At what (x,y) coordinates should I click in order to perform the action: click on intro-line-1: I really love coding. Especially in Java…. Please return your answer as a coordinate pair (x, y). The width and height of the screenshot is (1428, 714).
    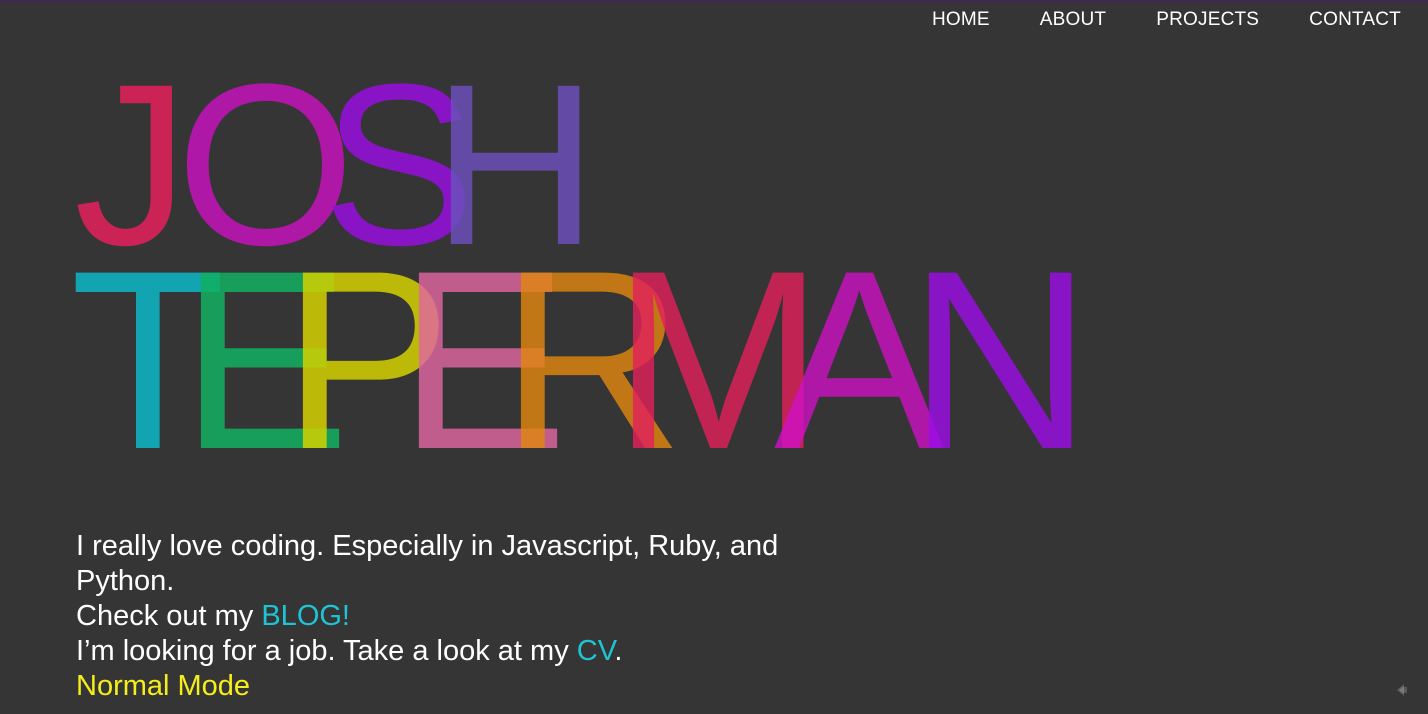
    Looking at the image, I should click on (427, 563).